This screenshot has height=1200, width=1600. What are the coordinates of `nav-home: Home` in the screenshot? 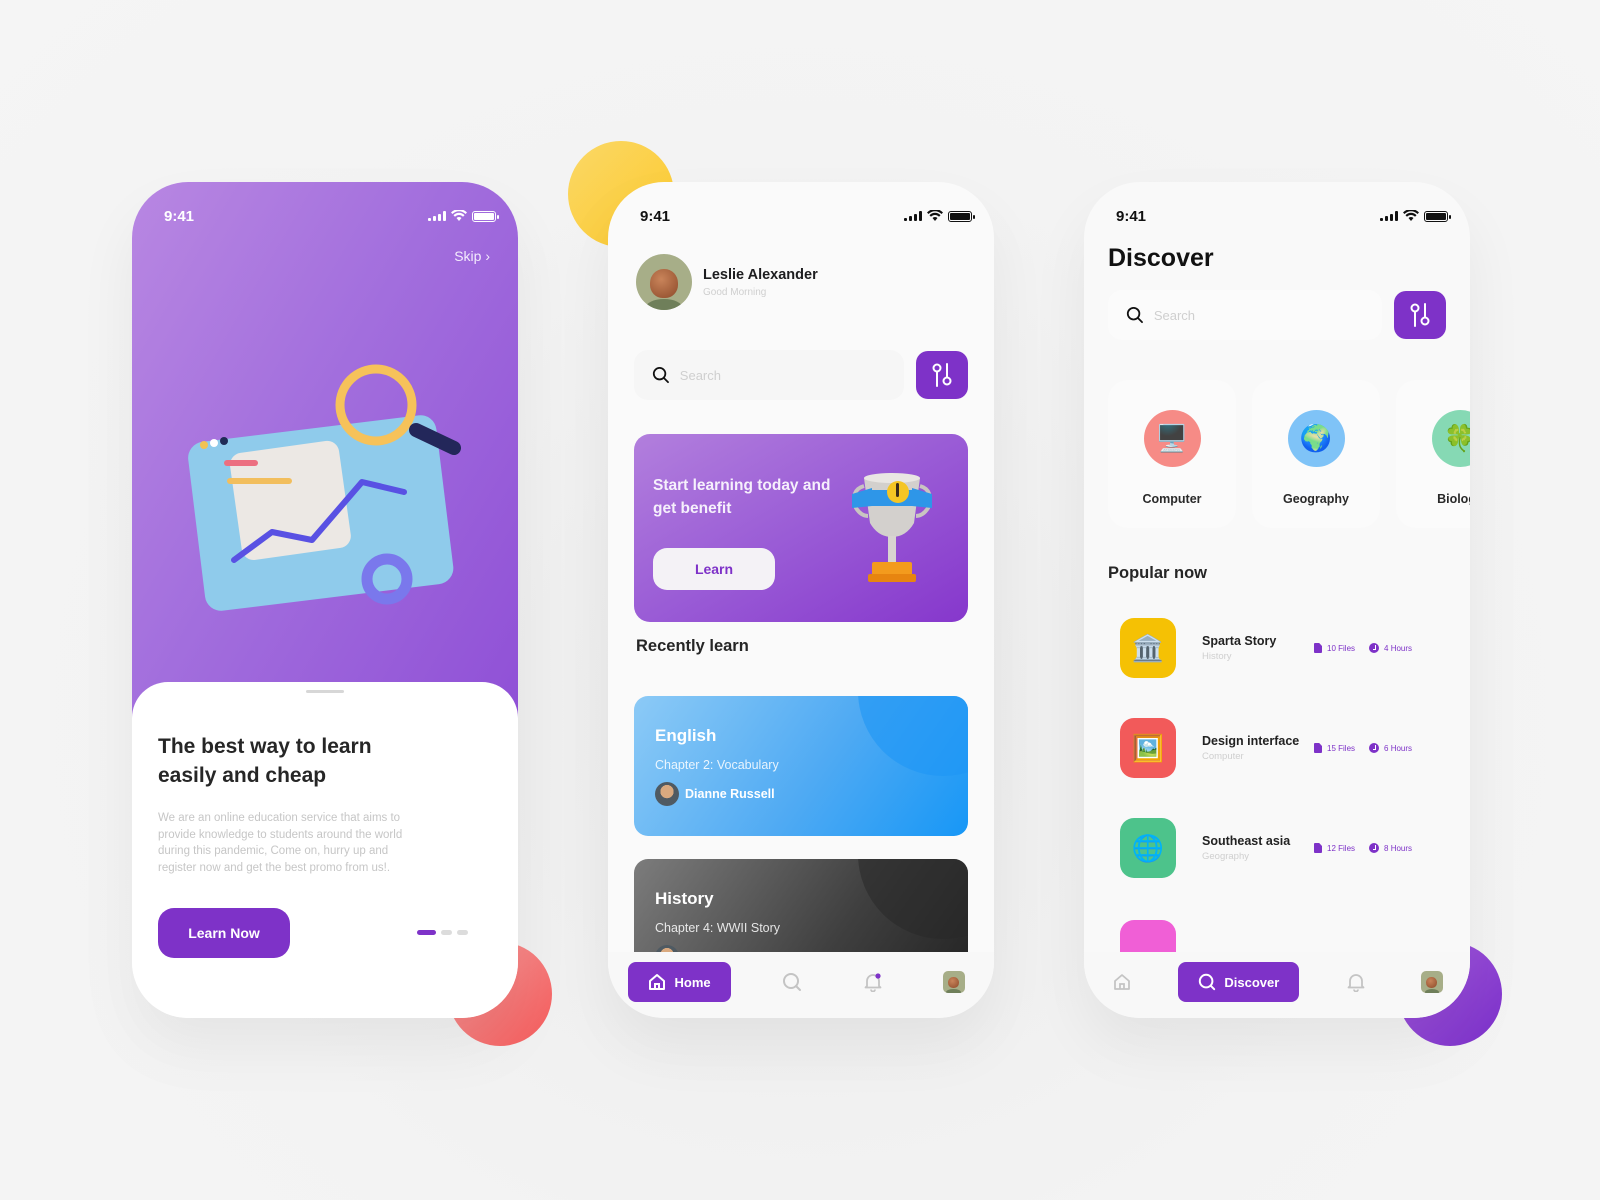 It's located at (679, 982).